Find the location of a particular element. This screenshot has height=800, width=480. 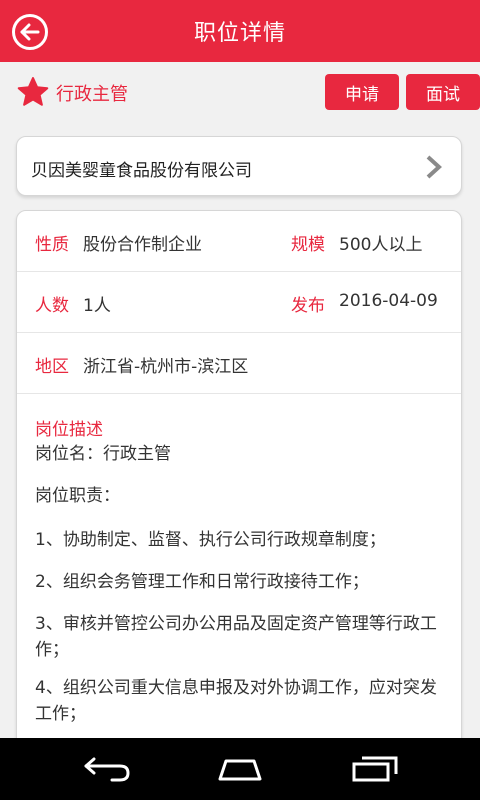

back-button is located at coordinates (30, 32).